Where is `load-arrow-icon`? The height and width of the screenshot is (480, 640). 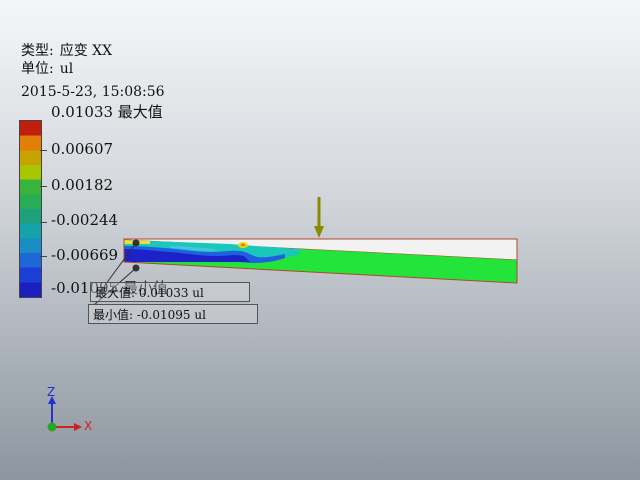
load-arrow-icon is located at coordinates (319, 217).